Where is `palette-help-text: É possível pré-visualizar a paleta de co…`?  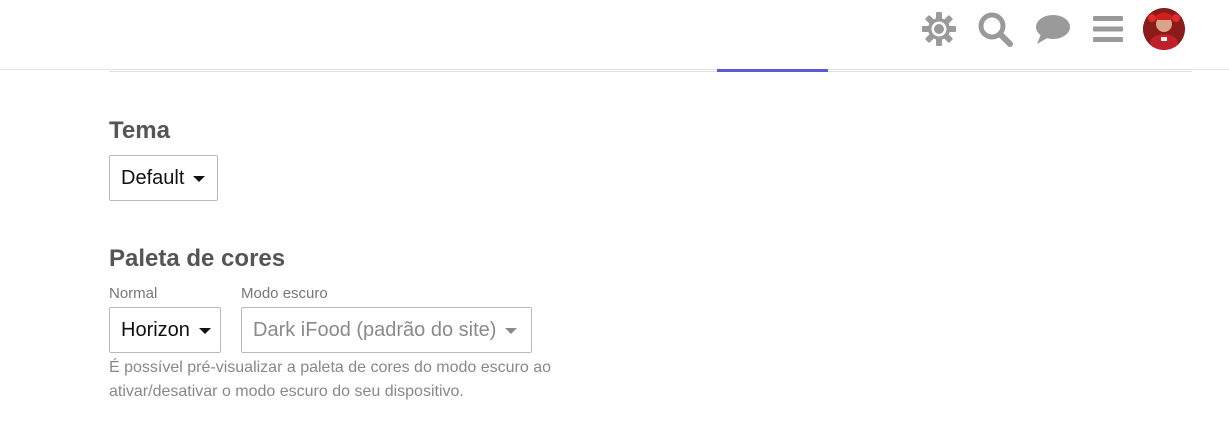 palette-help-text: É possível pré-visualizar a paleta de co… is located at coordinates (330, 379).